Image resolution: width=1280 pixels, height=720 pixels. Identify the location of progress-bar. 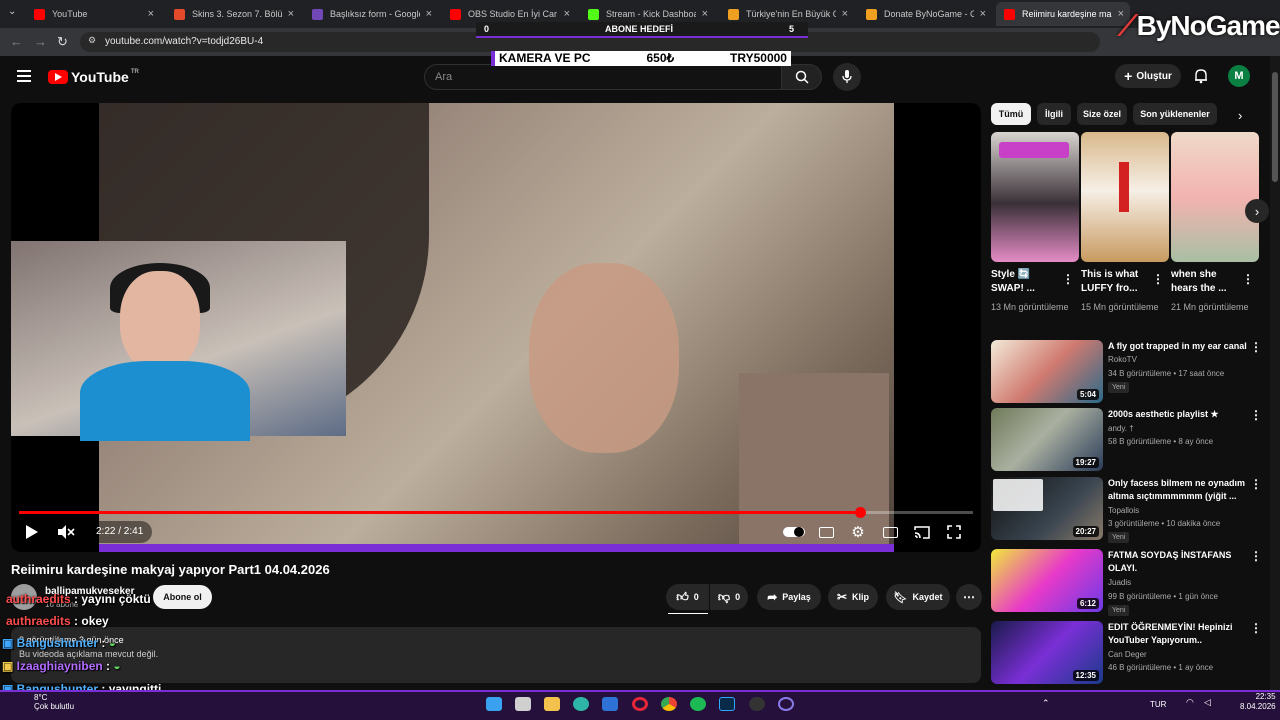
(496, 512).